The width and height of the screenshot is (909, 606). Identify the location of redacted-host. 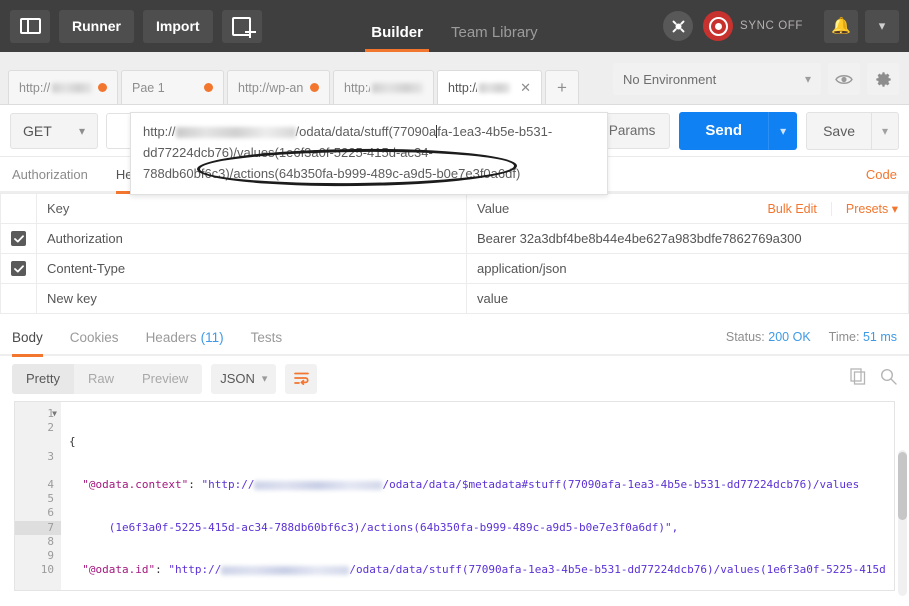
(235, 133).